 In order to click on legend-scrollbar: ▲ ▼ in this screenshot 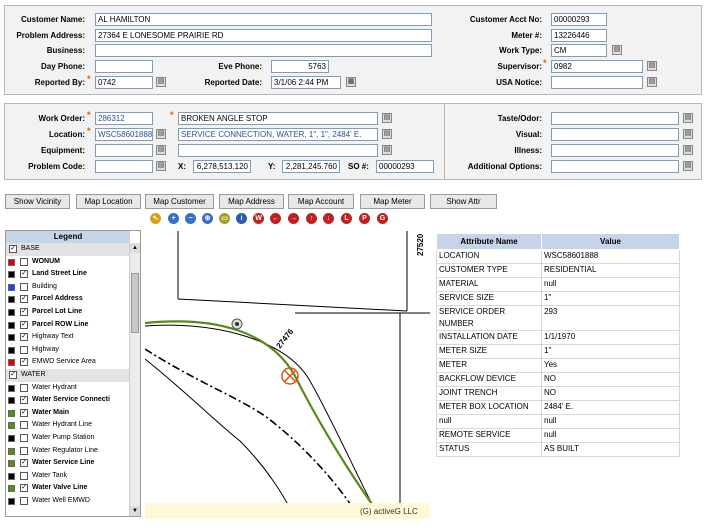, I will do `click(134, 379)`.